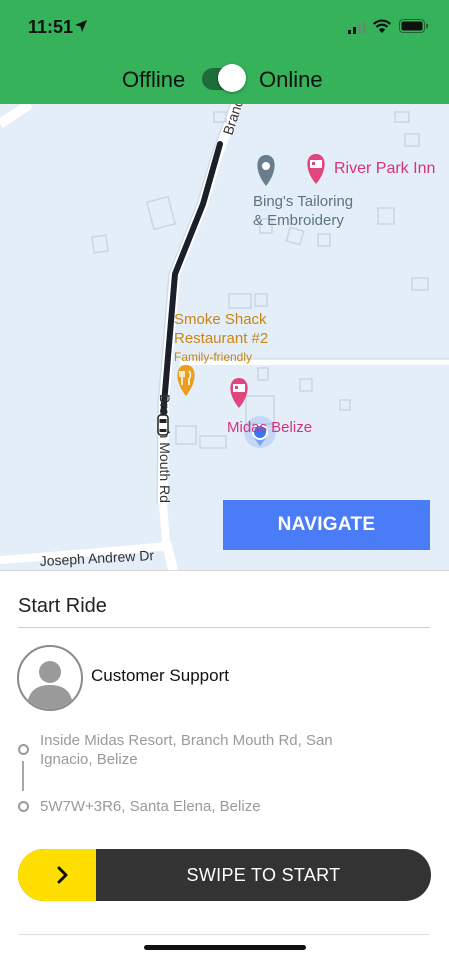 This screenshot has width=449, height=961. Describe the element at coordinates (50, 685) in the screenshot. I see `person-silhouette-icon` at that location.